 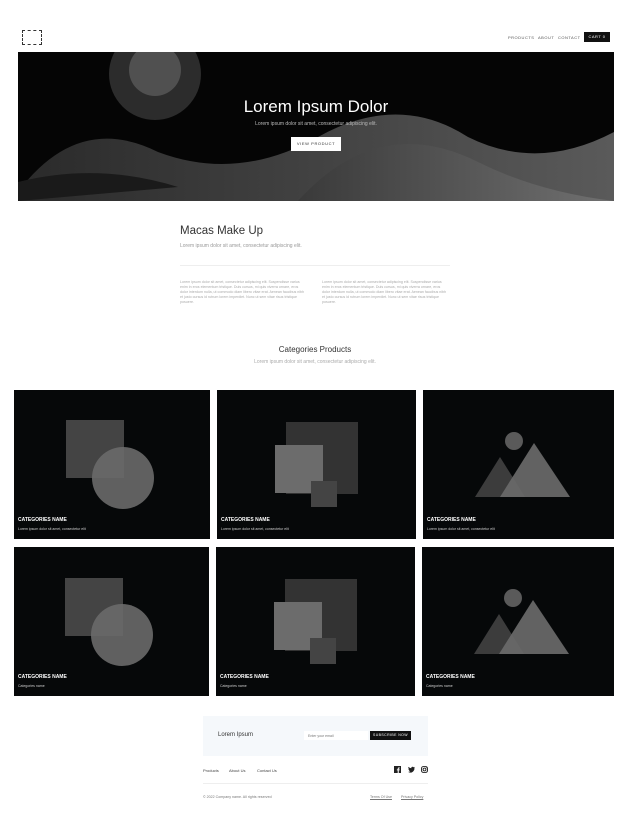 I want to click on section-title: Macas Make Up, so click(x=222, y=231).